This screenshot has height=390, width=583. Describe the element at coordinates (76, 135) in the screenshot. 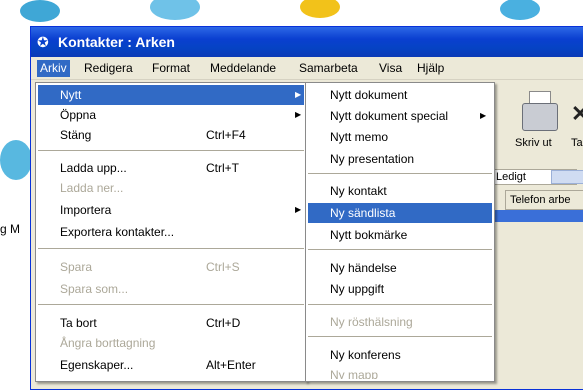

I see `menu-item-label: Stäng` at that location.